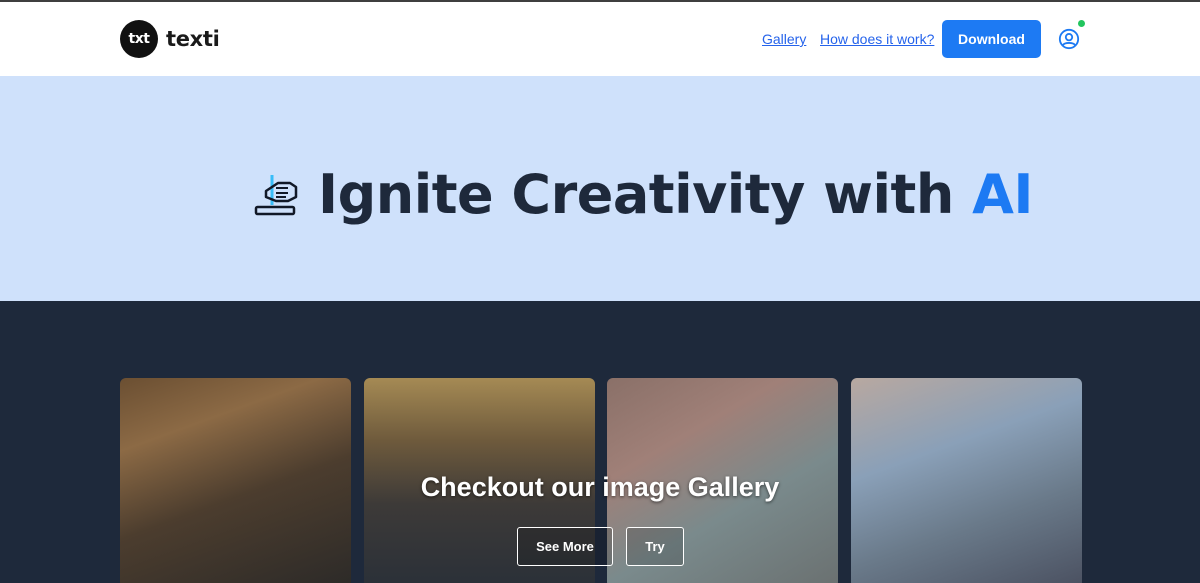  Describe the element at coordinates (1081, 23) in the screenshot. I see `online-status-dot` at that location.